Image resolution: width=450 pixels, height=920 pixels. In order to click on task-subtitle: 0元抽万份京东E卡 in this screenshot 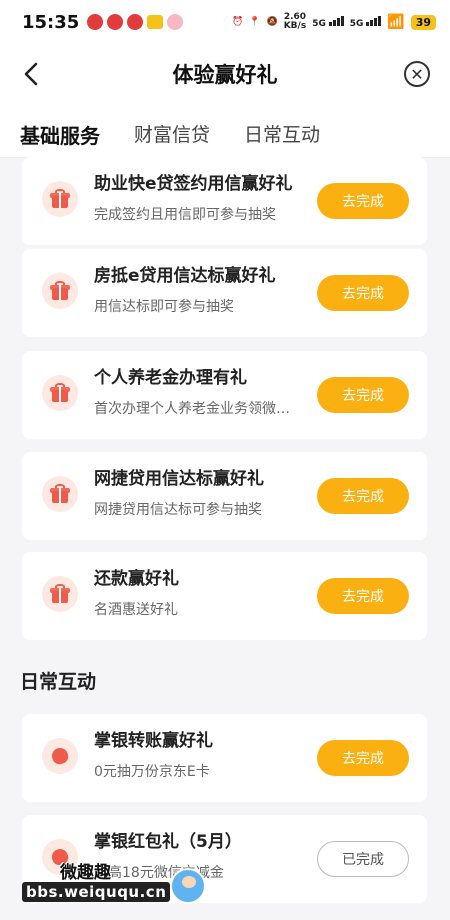, I will do `click(152, 772)`.